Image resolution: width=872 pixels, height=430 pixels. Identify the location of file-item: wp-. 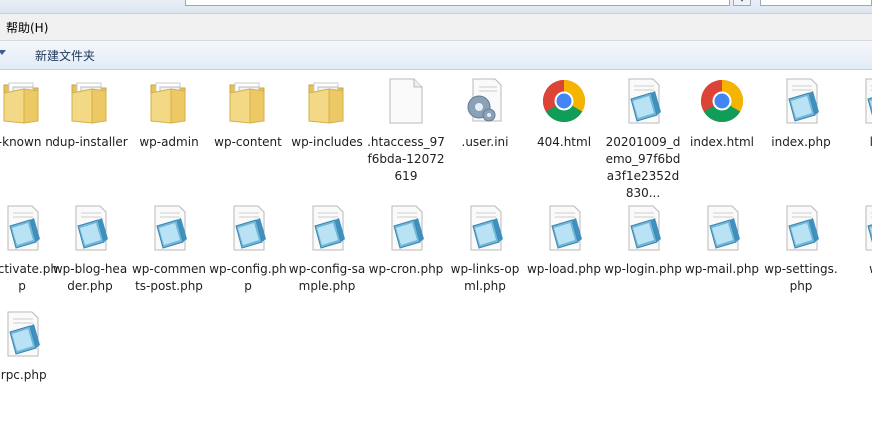
(856, 264).